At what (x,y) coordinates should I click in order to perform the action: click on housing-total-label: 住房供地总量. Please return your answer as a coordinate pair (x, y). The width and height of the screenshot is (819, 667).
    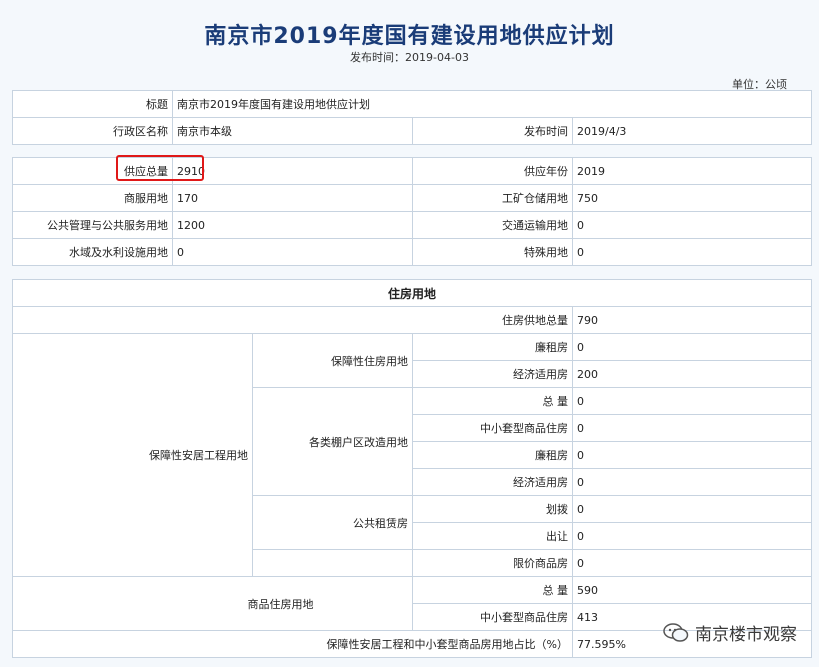
    Looking at the image, I should click on (292, 320).